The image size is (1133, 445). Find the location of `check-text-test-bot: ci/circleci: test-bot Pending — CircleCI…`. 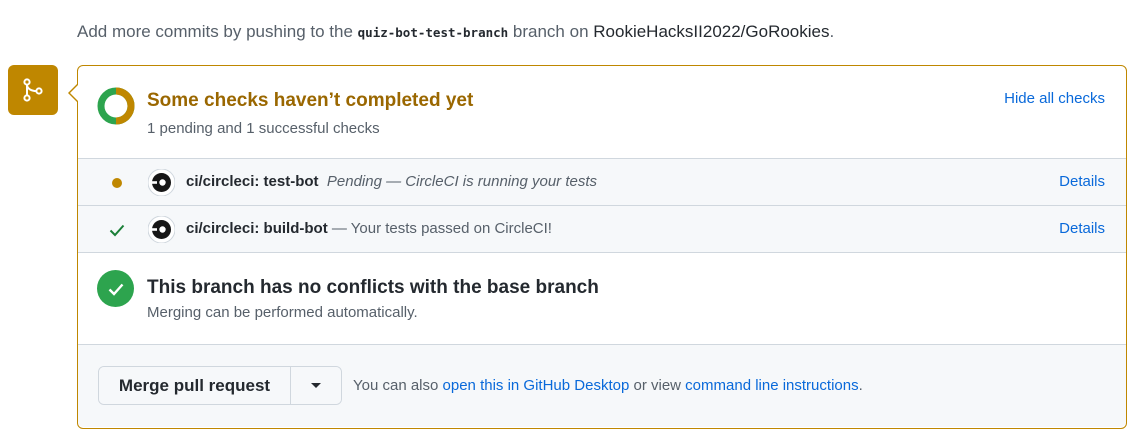

check-text-test-bot: ci/circleci: test-bot Pending — CircleCI… is located at coordinates (391, 181).